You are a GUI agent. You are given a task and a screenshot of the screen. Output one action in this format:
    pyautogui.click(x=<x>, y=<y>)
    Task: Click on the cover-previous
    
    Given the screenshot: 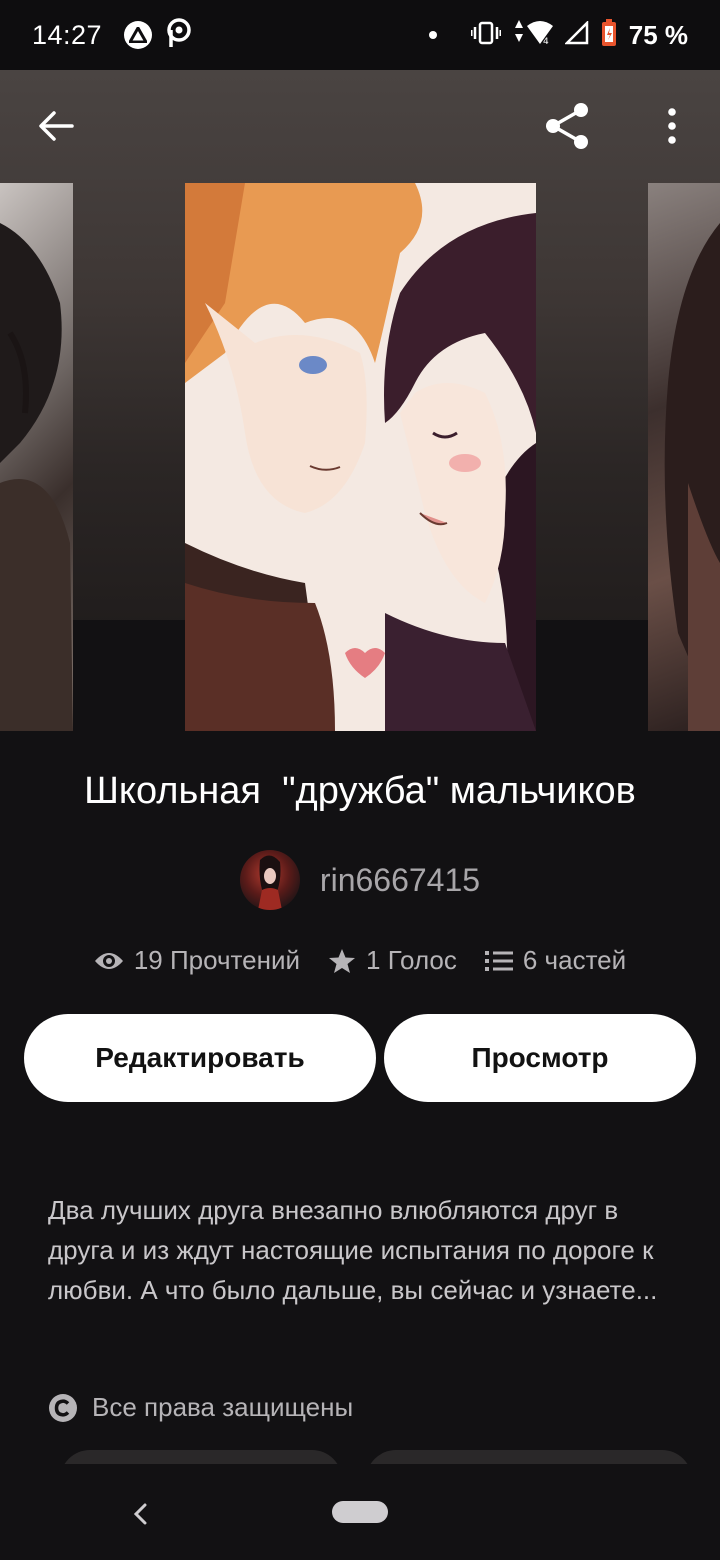 What is the action you would take?
    pyautogui.click(x=36, y=457)
    